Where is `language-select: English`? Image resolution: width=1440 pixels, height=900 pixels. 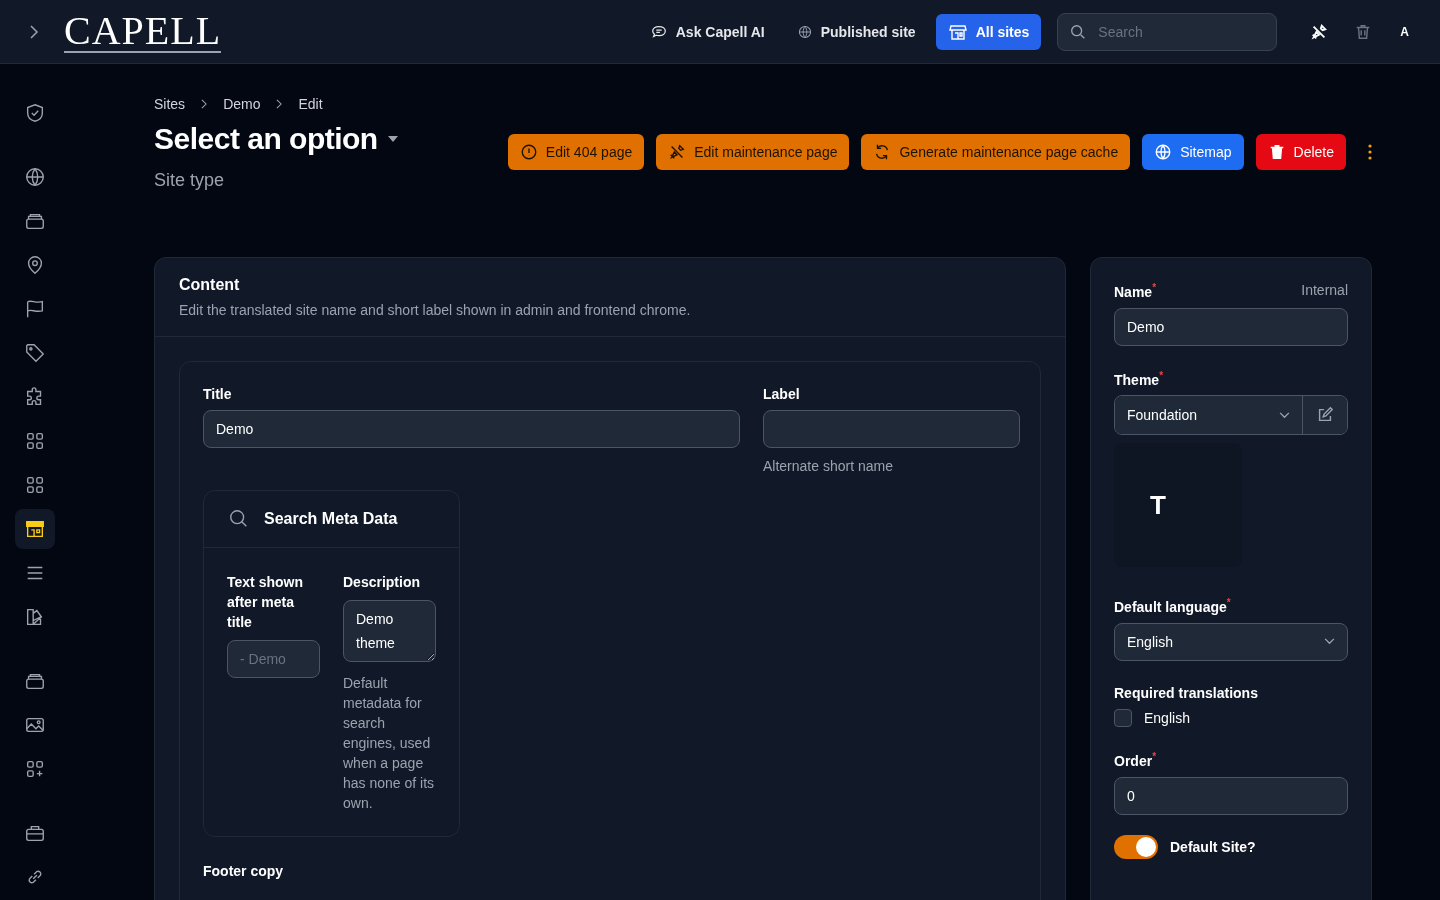
language-select: English is located at coordinates (1231, 641).